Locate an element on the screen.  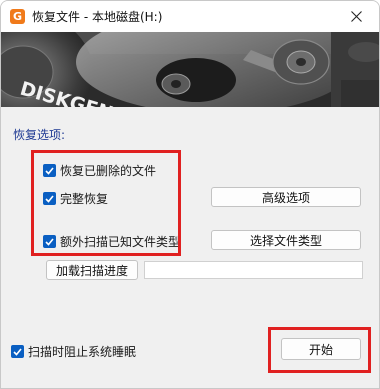
start-button: 开始 is located at coordinates (321, 349).